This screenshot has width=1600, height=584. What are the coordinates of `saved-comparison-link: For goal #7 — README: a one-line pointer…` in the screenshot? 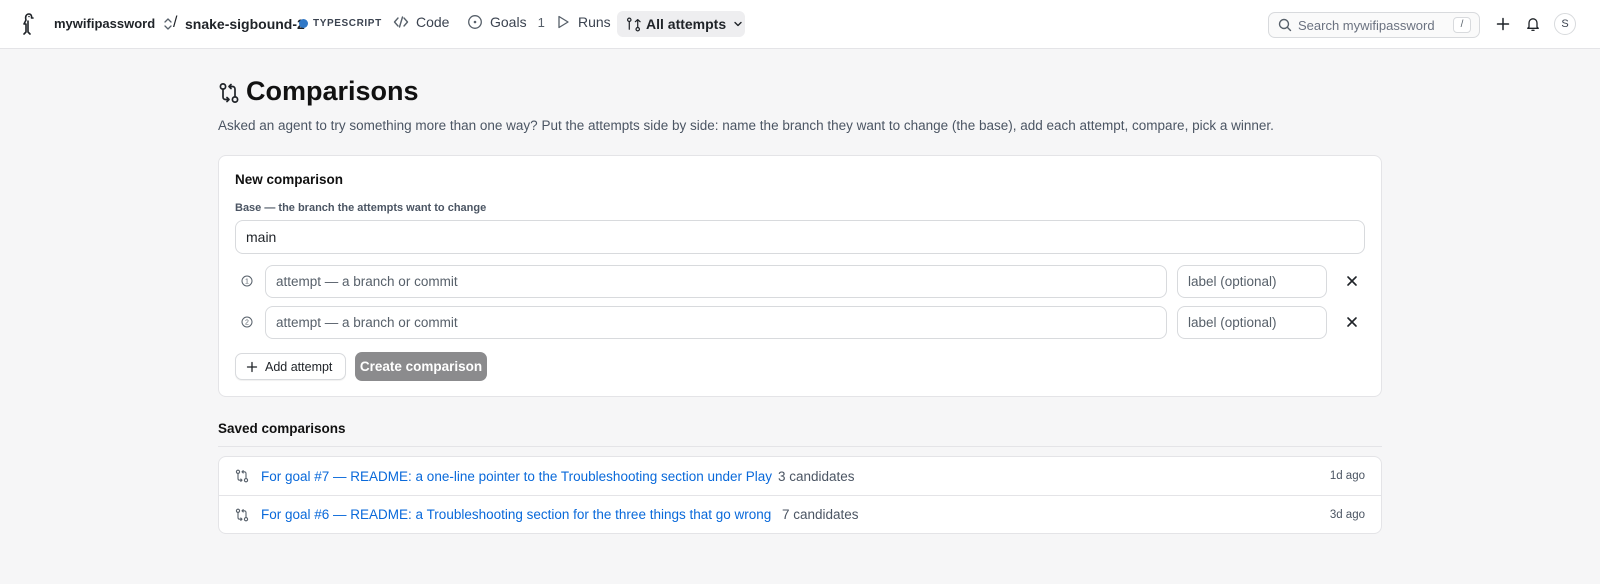 It's located at (516, 476).